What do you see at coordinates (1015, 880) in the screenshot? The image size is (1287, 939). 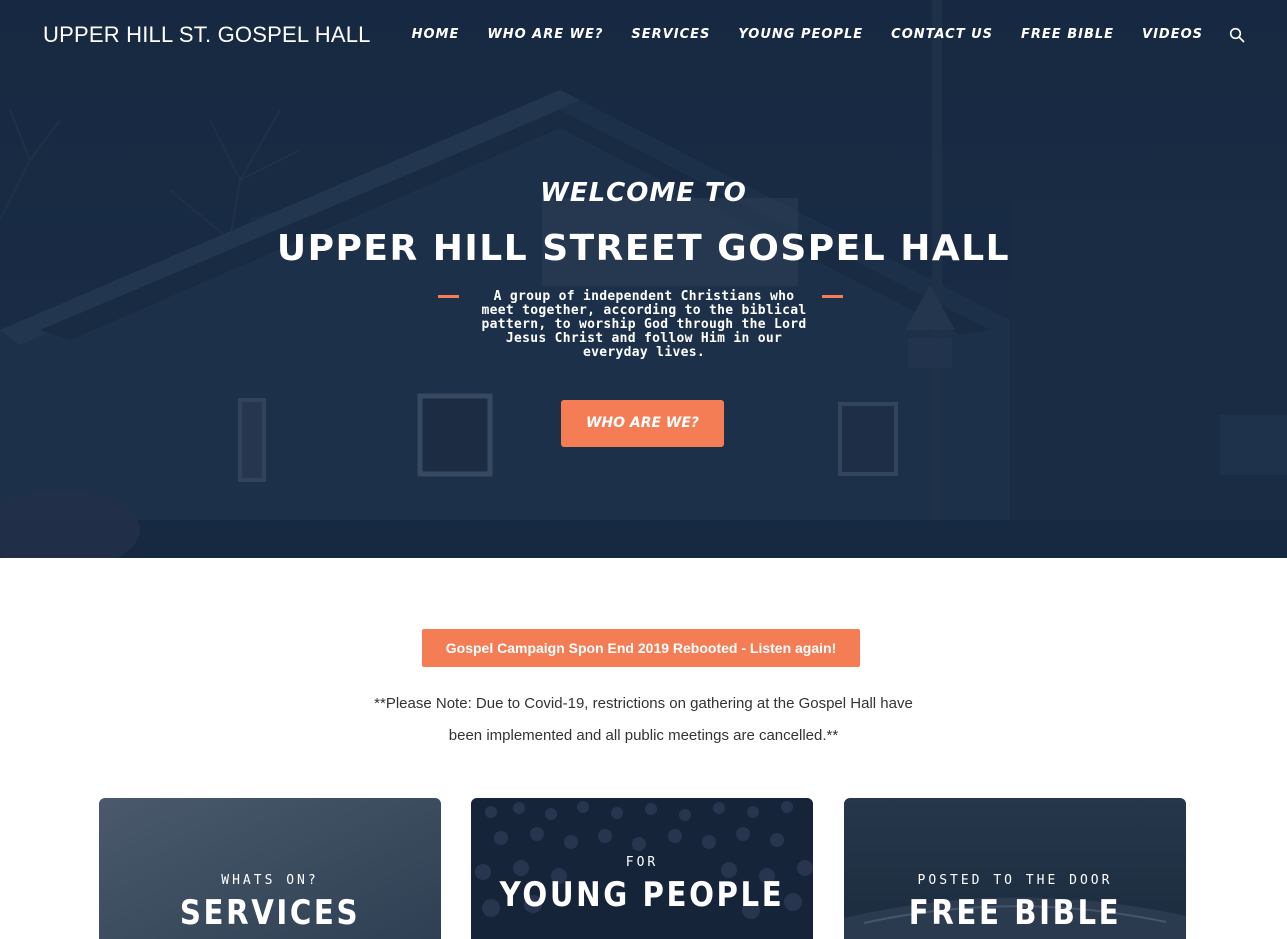 I see `card-free-bible-kicker: POSTED TO THE DOOR` at bounding box center [1015, 880].